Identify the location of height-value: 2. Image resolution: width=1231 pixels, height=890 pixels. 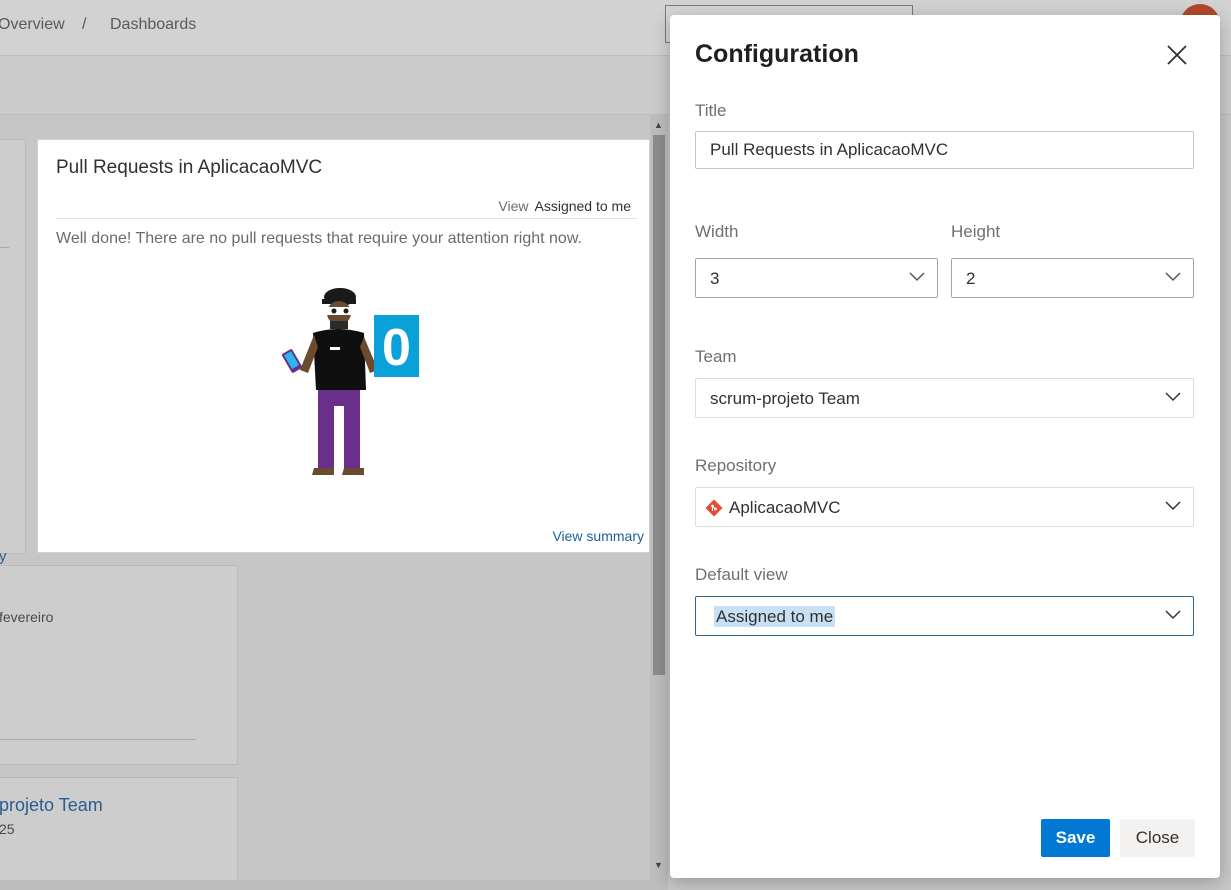
(971, 278).